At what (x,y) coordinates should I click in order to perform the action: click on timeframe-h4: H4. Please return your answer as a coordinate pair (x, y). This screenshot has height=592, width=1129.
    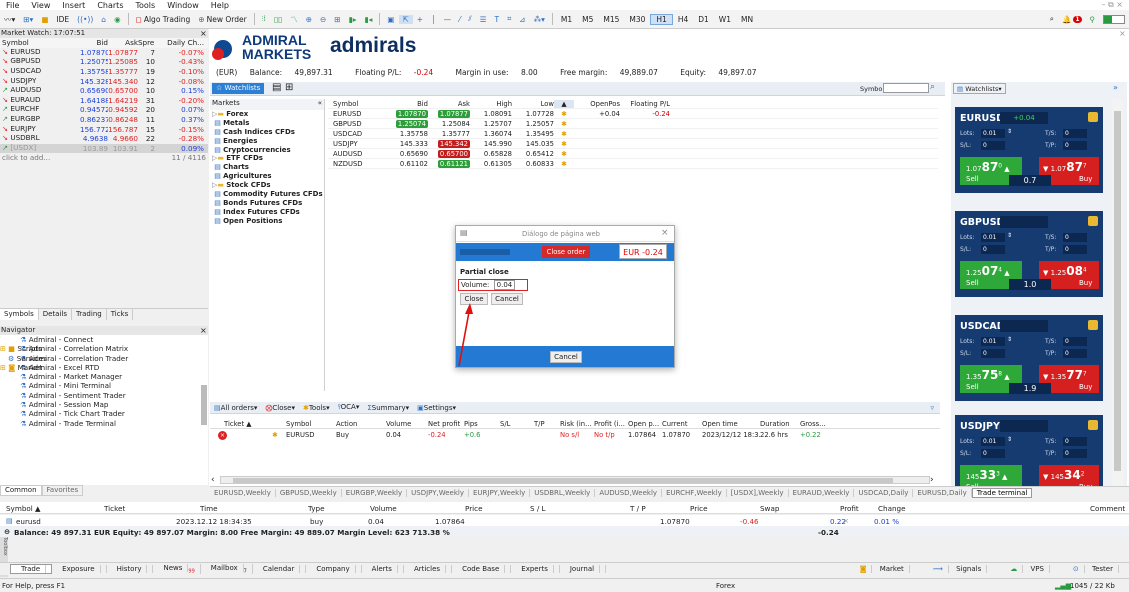
    Looking at the image, I should click on (683, 19).